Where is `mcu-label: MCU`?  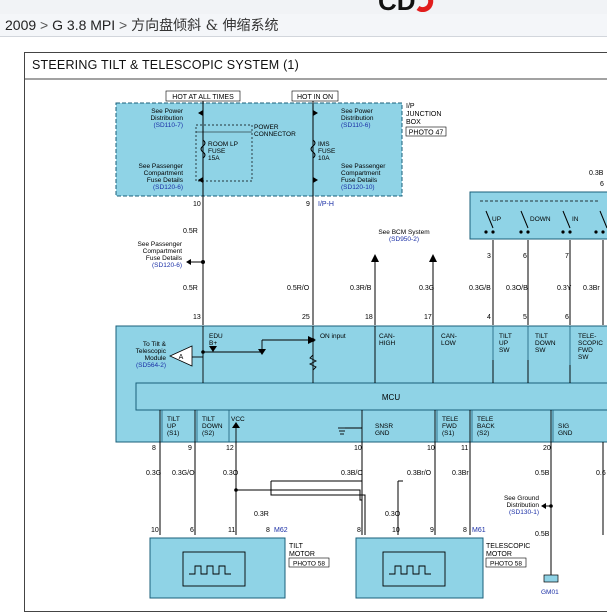
mcu-label: MCU is located at coordinates (391, 397).